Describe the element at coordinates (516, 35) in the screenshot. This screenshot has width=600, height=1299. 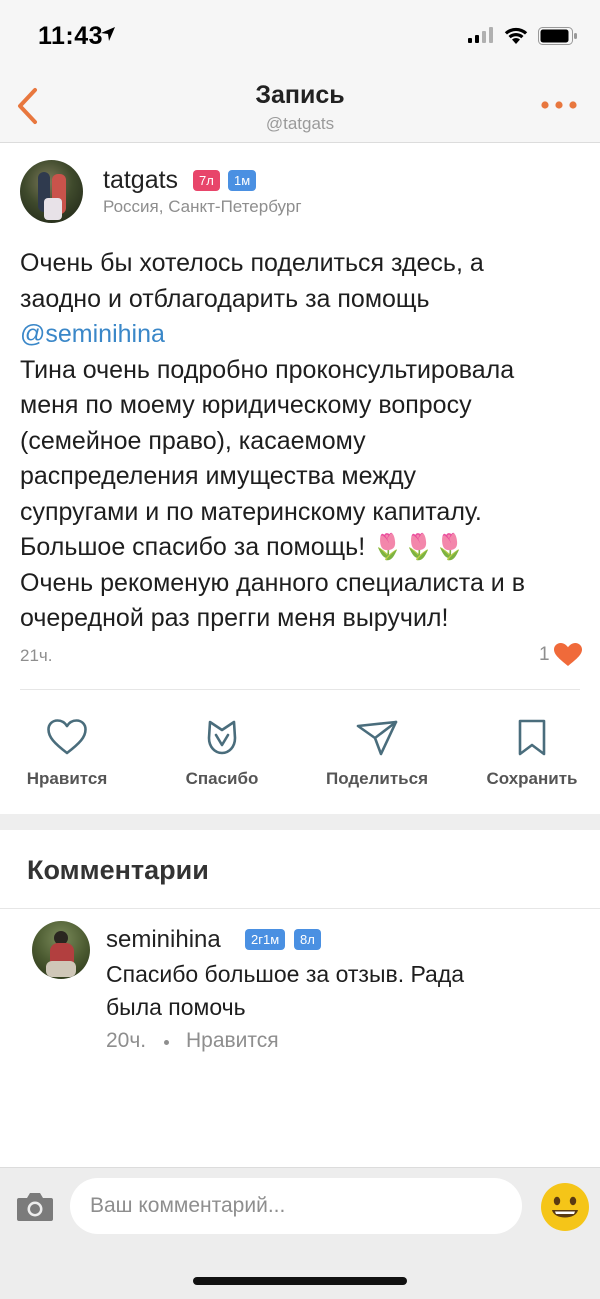
I see `wifi-icon` at that location.